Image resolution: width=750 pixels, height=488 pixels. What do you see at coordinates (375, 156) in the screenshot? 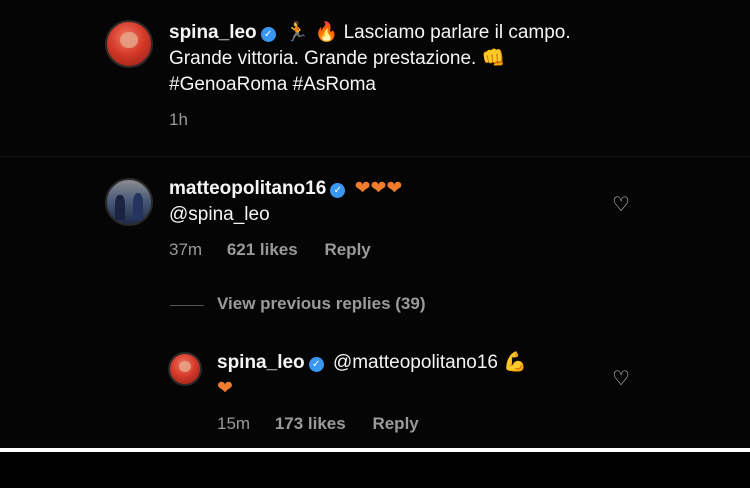
I see `separator` at bounding box center [375, 156].